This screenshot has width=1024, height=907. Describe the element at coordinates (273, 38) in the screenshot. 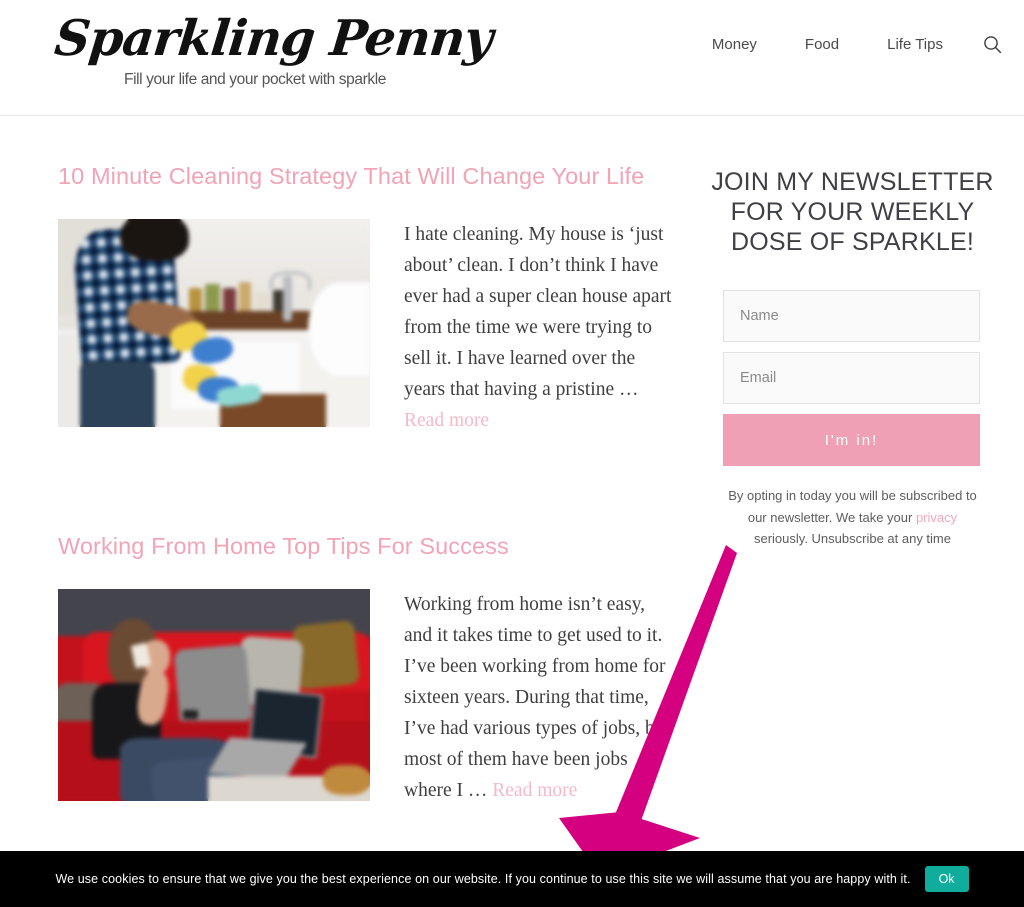

I see `brand-name: Sparkling Penny` at that location.